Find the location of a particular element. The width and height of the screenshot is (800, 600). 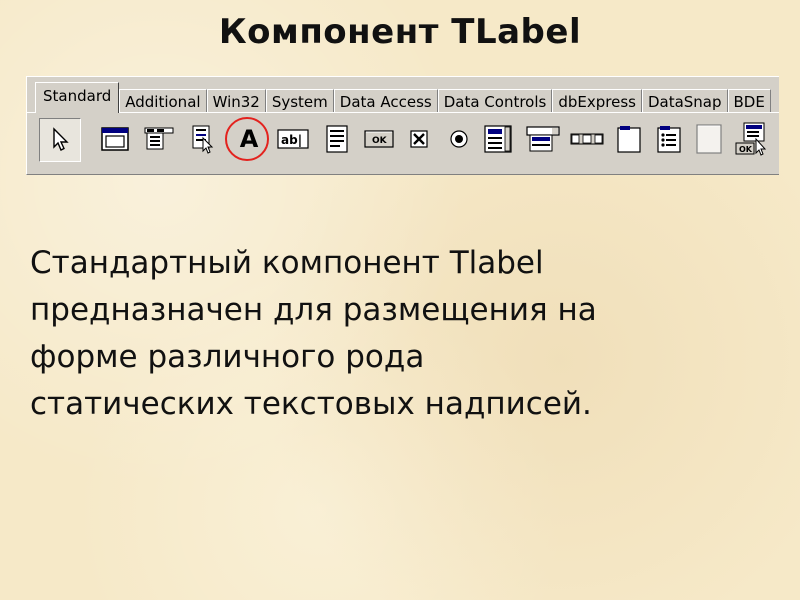

list-box-icon is located at coordinates (498, 139).